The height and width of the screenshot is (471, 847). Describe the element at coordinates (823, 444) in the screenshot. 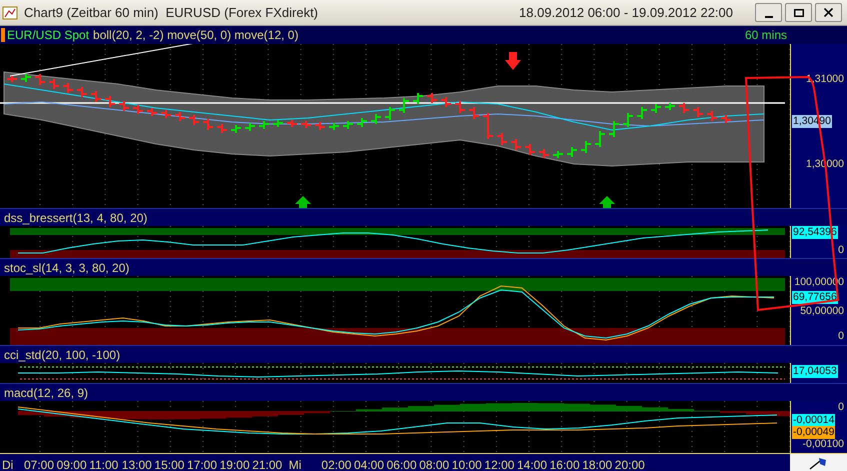

I see `axis-tick-label: -0,00100` at that location.